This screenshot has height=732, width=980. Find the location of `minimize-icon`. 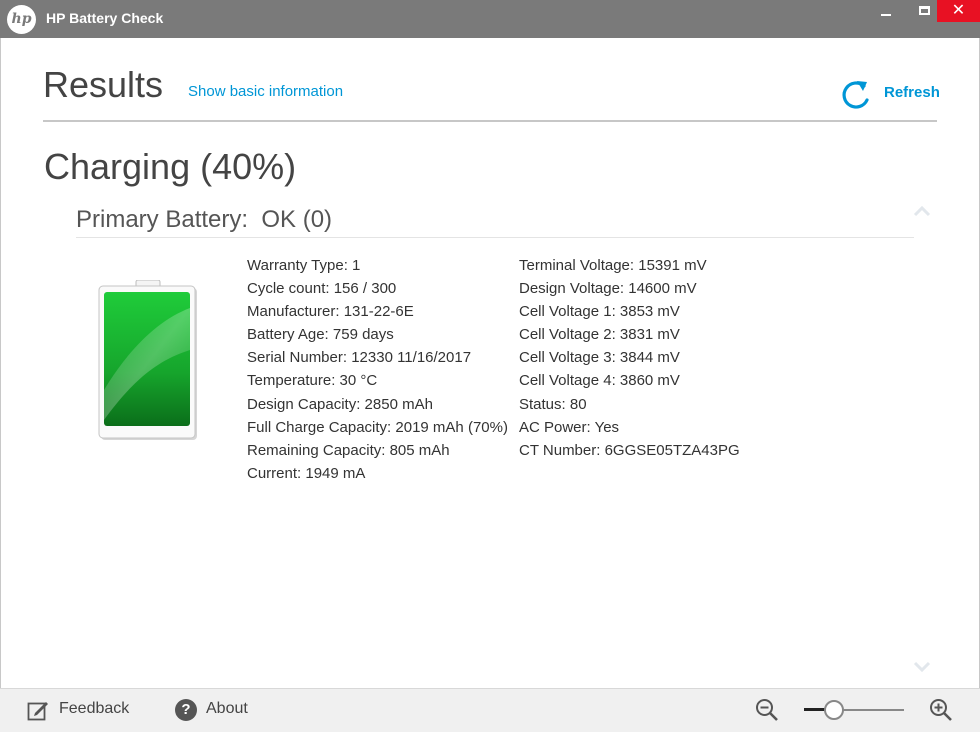

minimize-icon is located at coordinates (886, 15).